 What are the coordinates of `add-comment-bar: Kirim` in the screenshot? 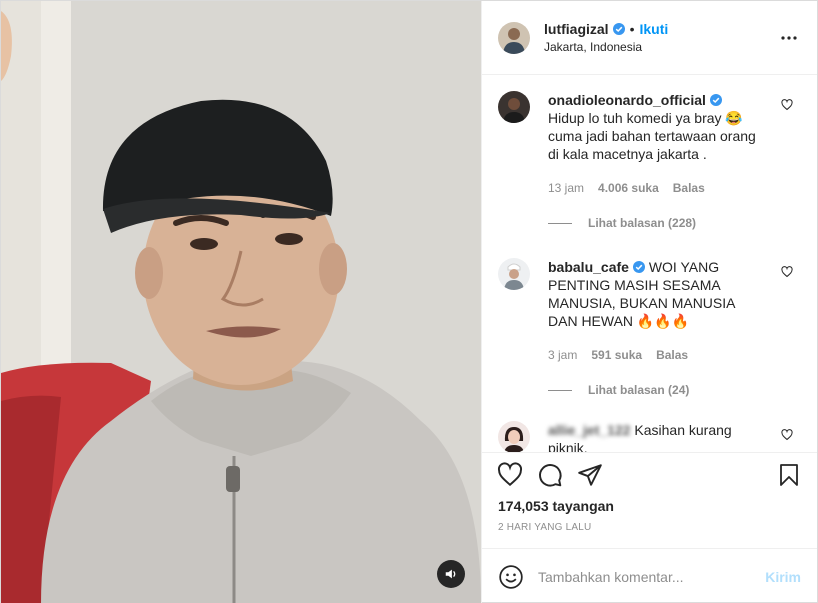 It's located at (649, 575).